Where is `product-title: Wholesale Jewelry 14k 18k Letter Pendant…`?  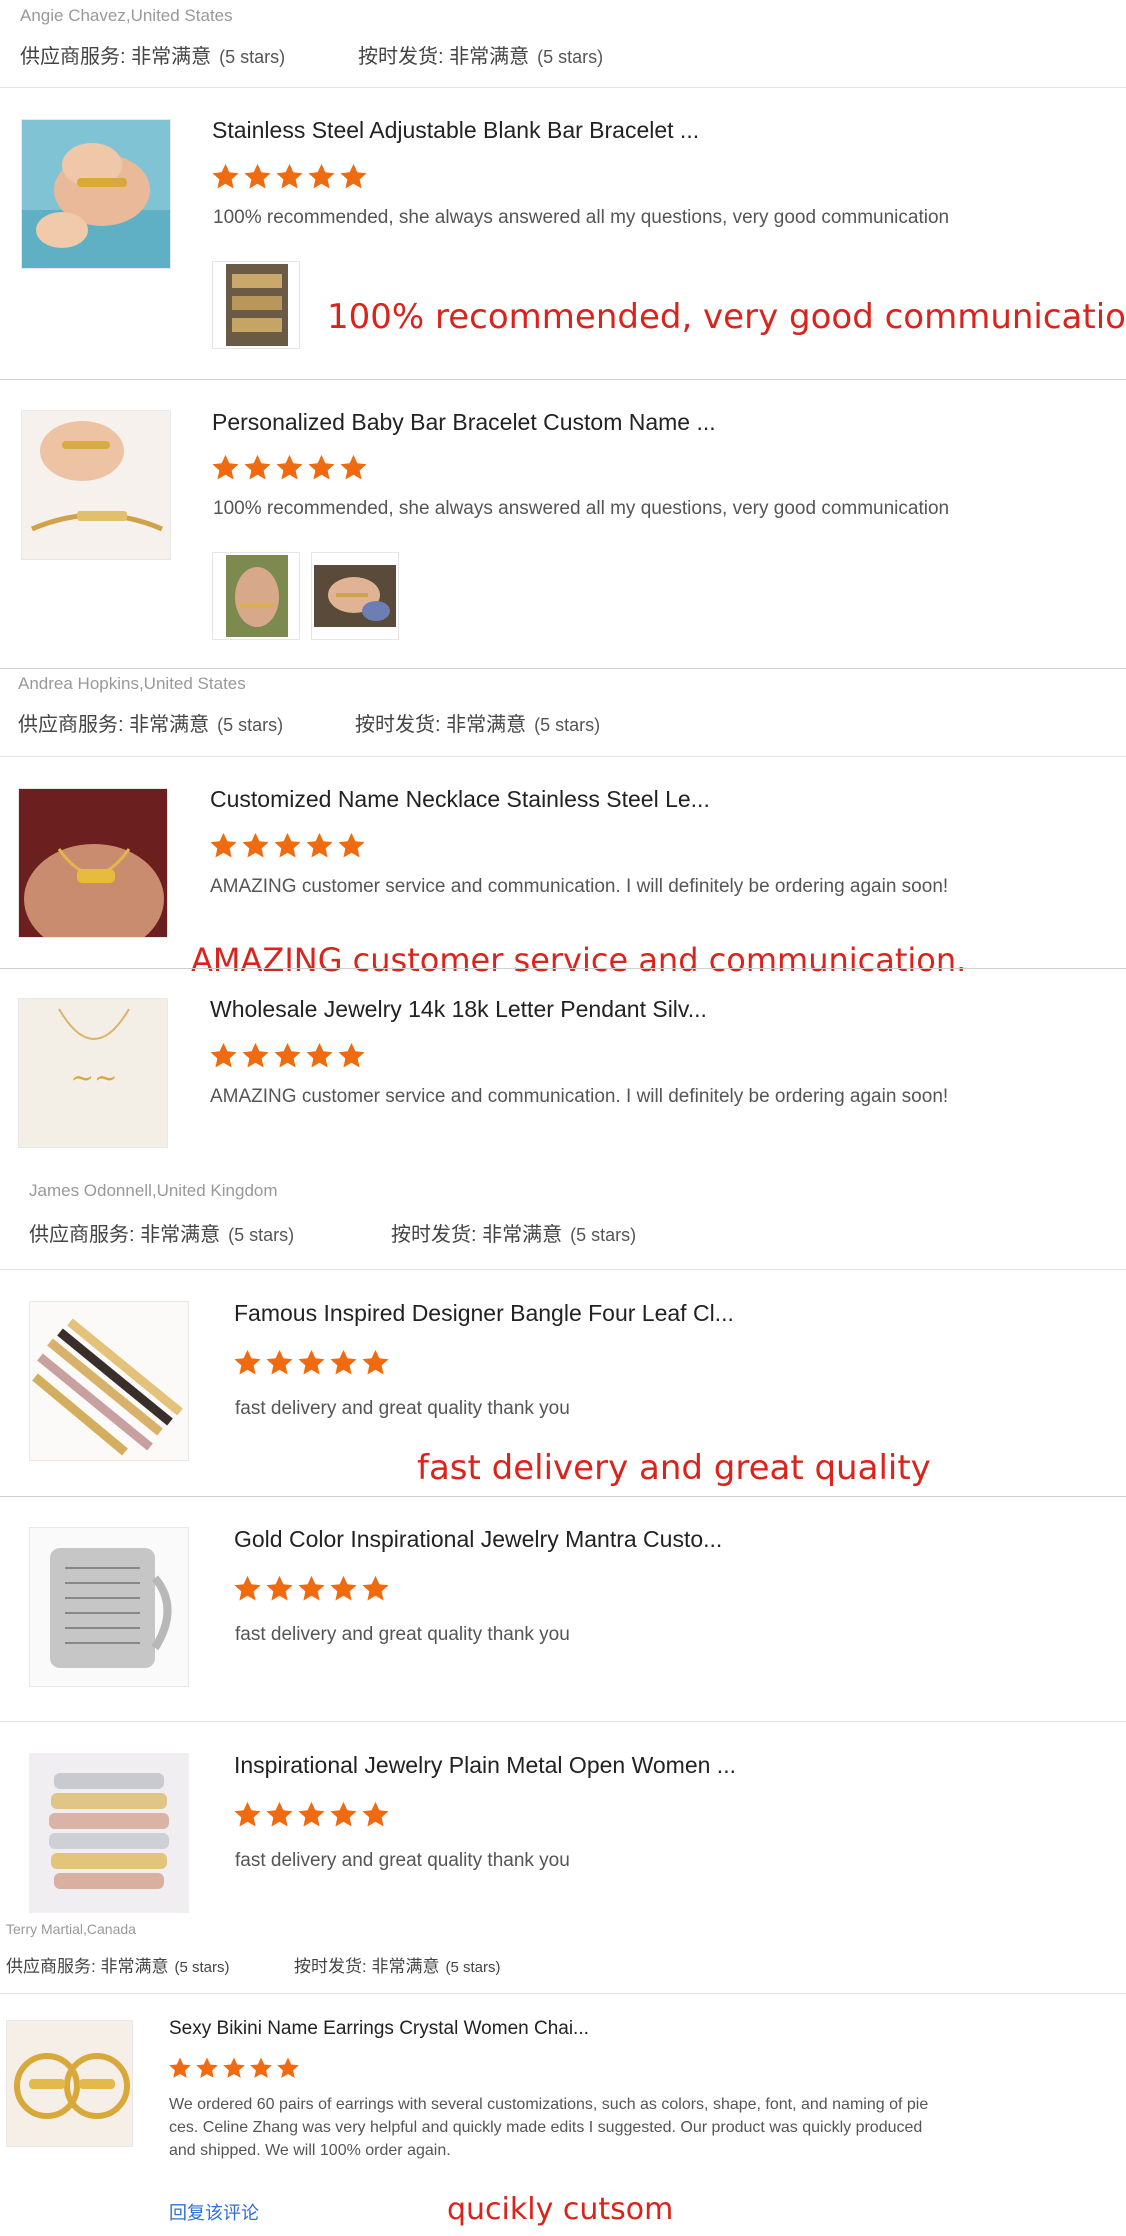
product-title: Wholesale Jewelry 14k 18k Letter Pendant… is located at coordinates (458, 1009).